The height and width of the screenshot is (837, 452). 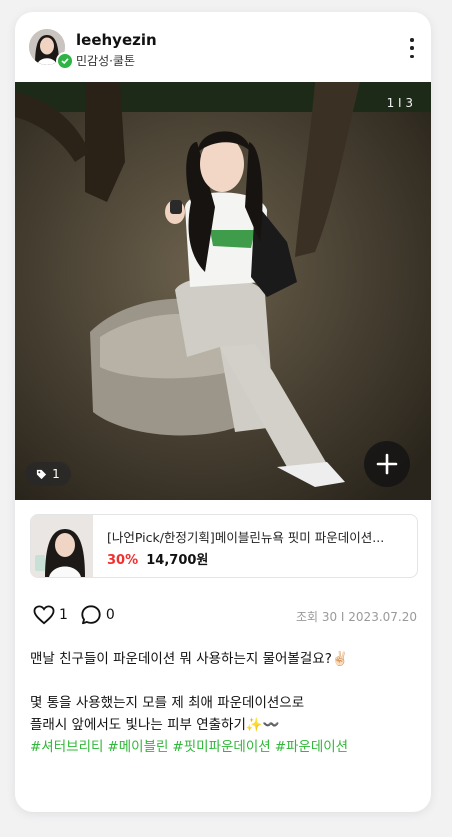 What do you see at coordinates (223, 47) in the screenshot?
I see `post-header: leehyezin 민감성·쿨톤` at bounding box center [223, 47].